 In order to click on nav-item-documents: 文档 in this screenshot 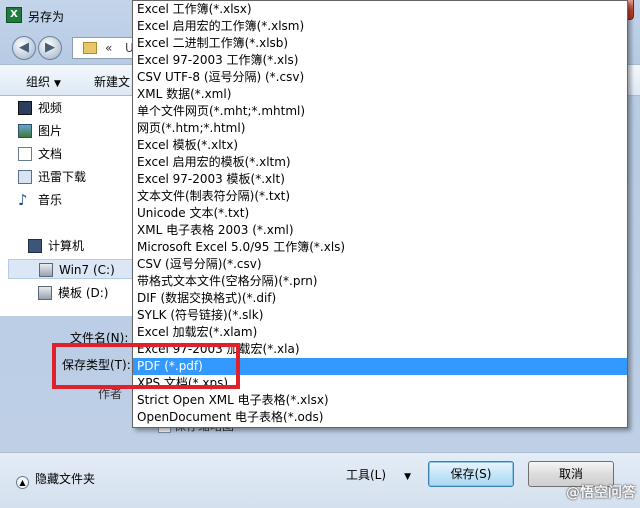, I will do `click(40, 154)`.